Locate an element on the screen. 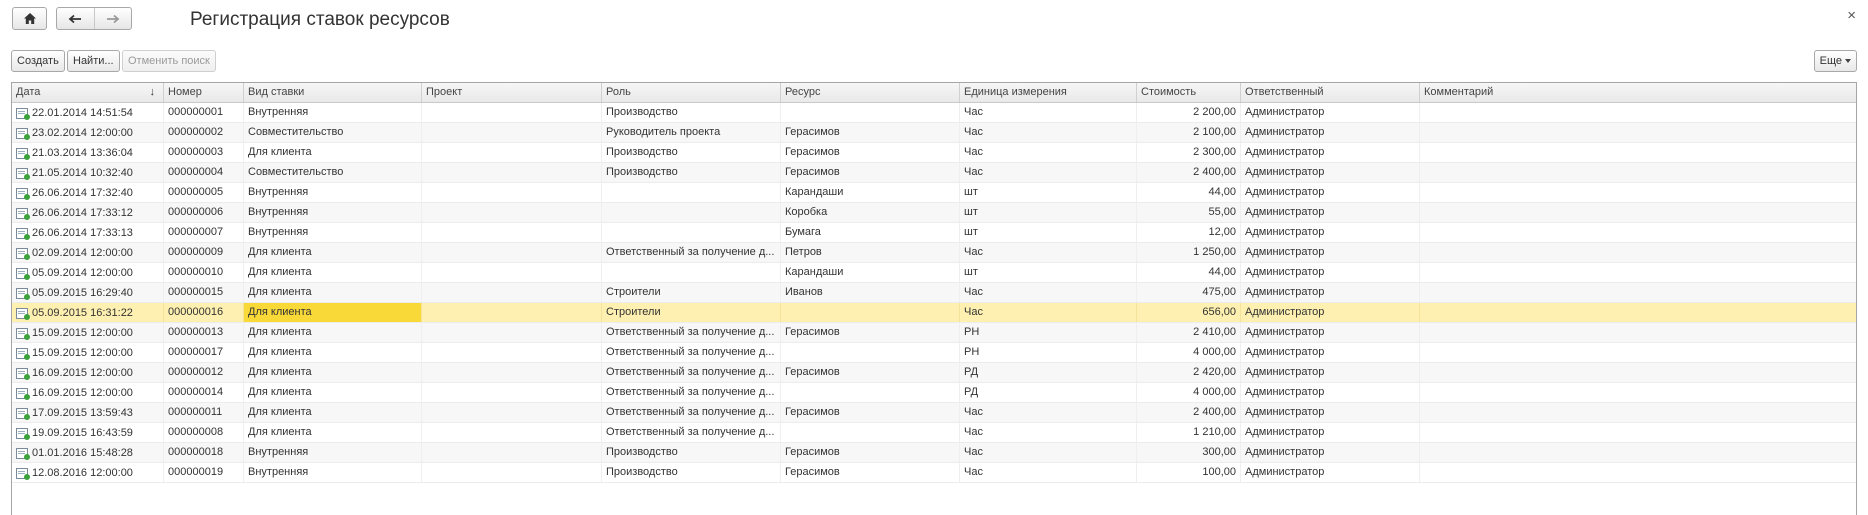  cell-cost: 55,00 is located at coordinates (1189, 212).